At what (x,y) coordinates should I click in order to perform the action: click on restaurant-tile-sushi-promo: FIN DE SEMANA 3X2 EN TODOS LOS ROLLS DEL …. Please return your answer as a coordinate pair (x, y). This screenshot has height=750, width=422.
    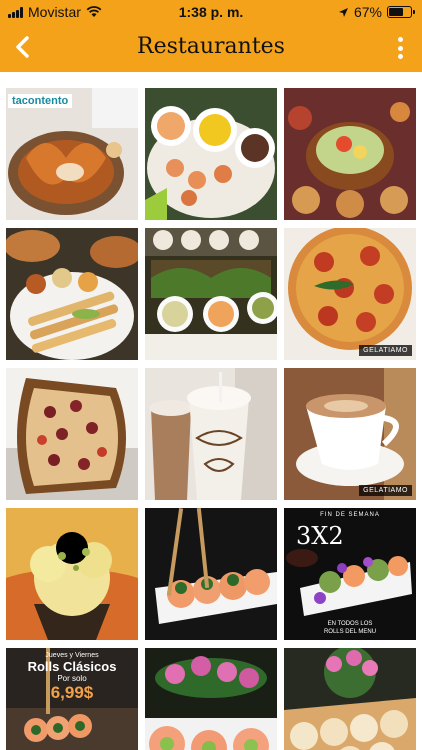
    Looking at the image, I should click on (350, 574).